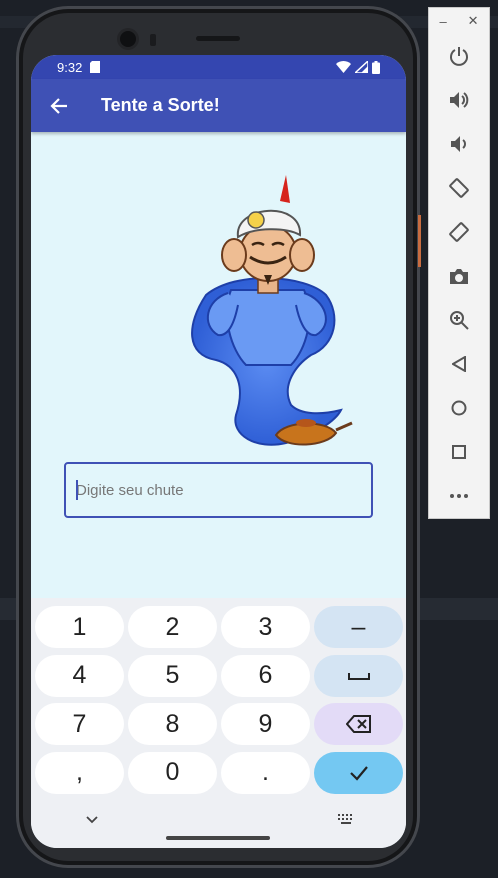  What do you see at coordinates (218, 838) in the screenshot?
I see `gesture-nav-pill` at bounding box center [218, 838].